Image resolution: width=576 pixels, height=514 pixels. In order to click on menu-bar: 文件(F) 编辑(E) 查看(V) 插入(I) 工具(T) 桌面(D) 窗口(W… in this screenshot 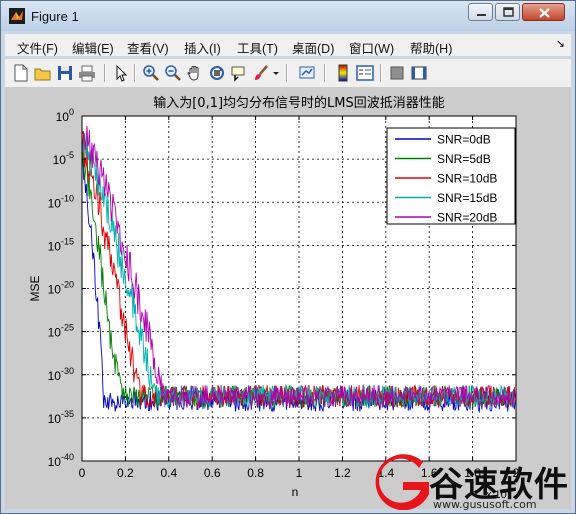, I will do `click(288, 45)`.